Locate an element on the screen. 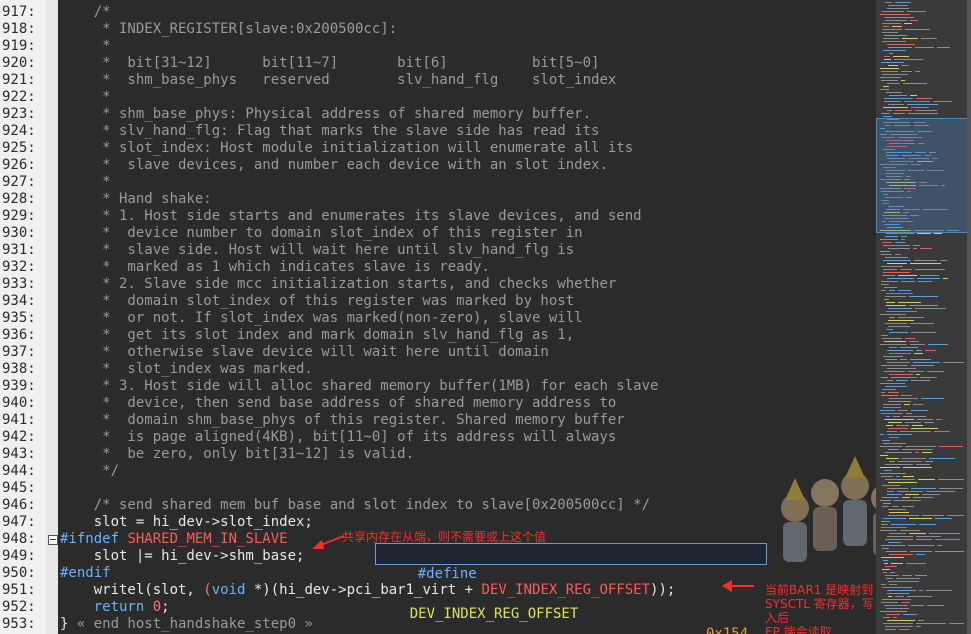 The height and width of the screenshot is (634, 971). fold-toggle-icon is located at coordinates (53, 540).